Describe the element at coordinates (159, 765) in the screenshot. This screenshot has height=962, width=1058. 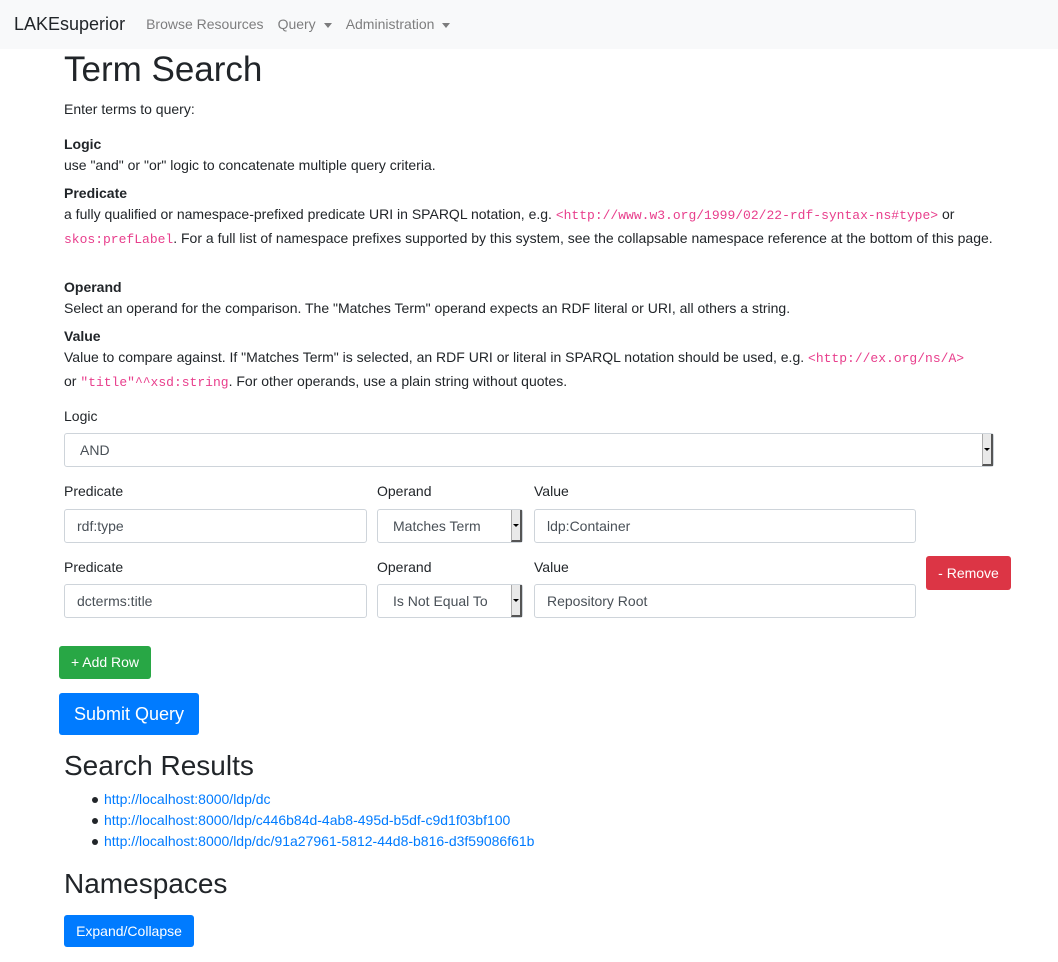
I see `search-results-heading: Search Results` at that location.